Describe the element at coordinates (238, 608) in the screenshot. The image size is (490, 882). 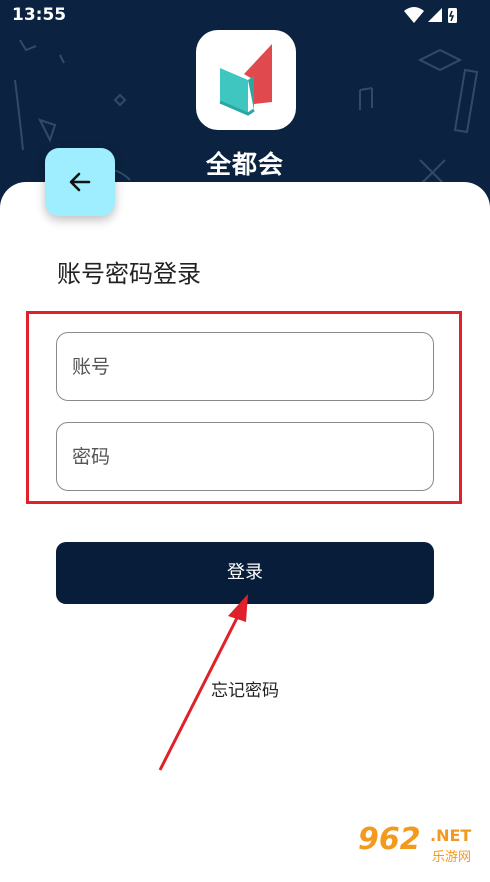
I see `annotation-arrow-head` at that location.